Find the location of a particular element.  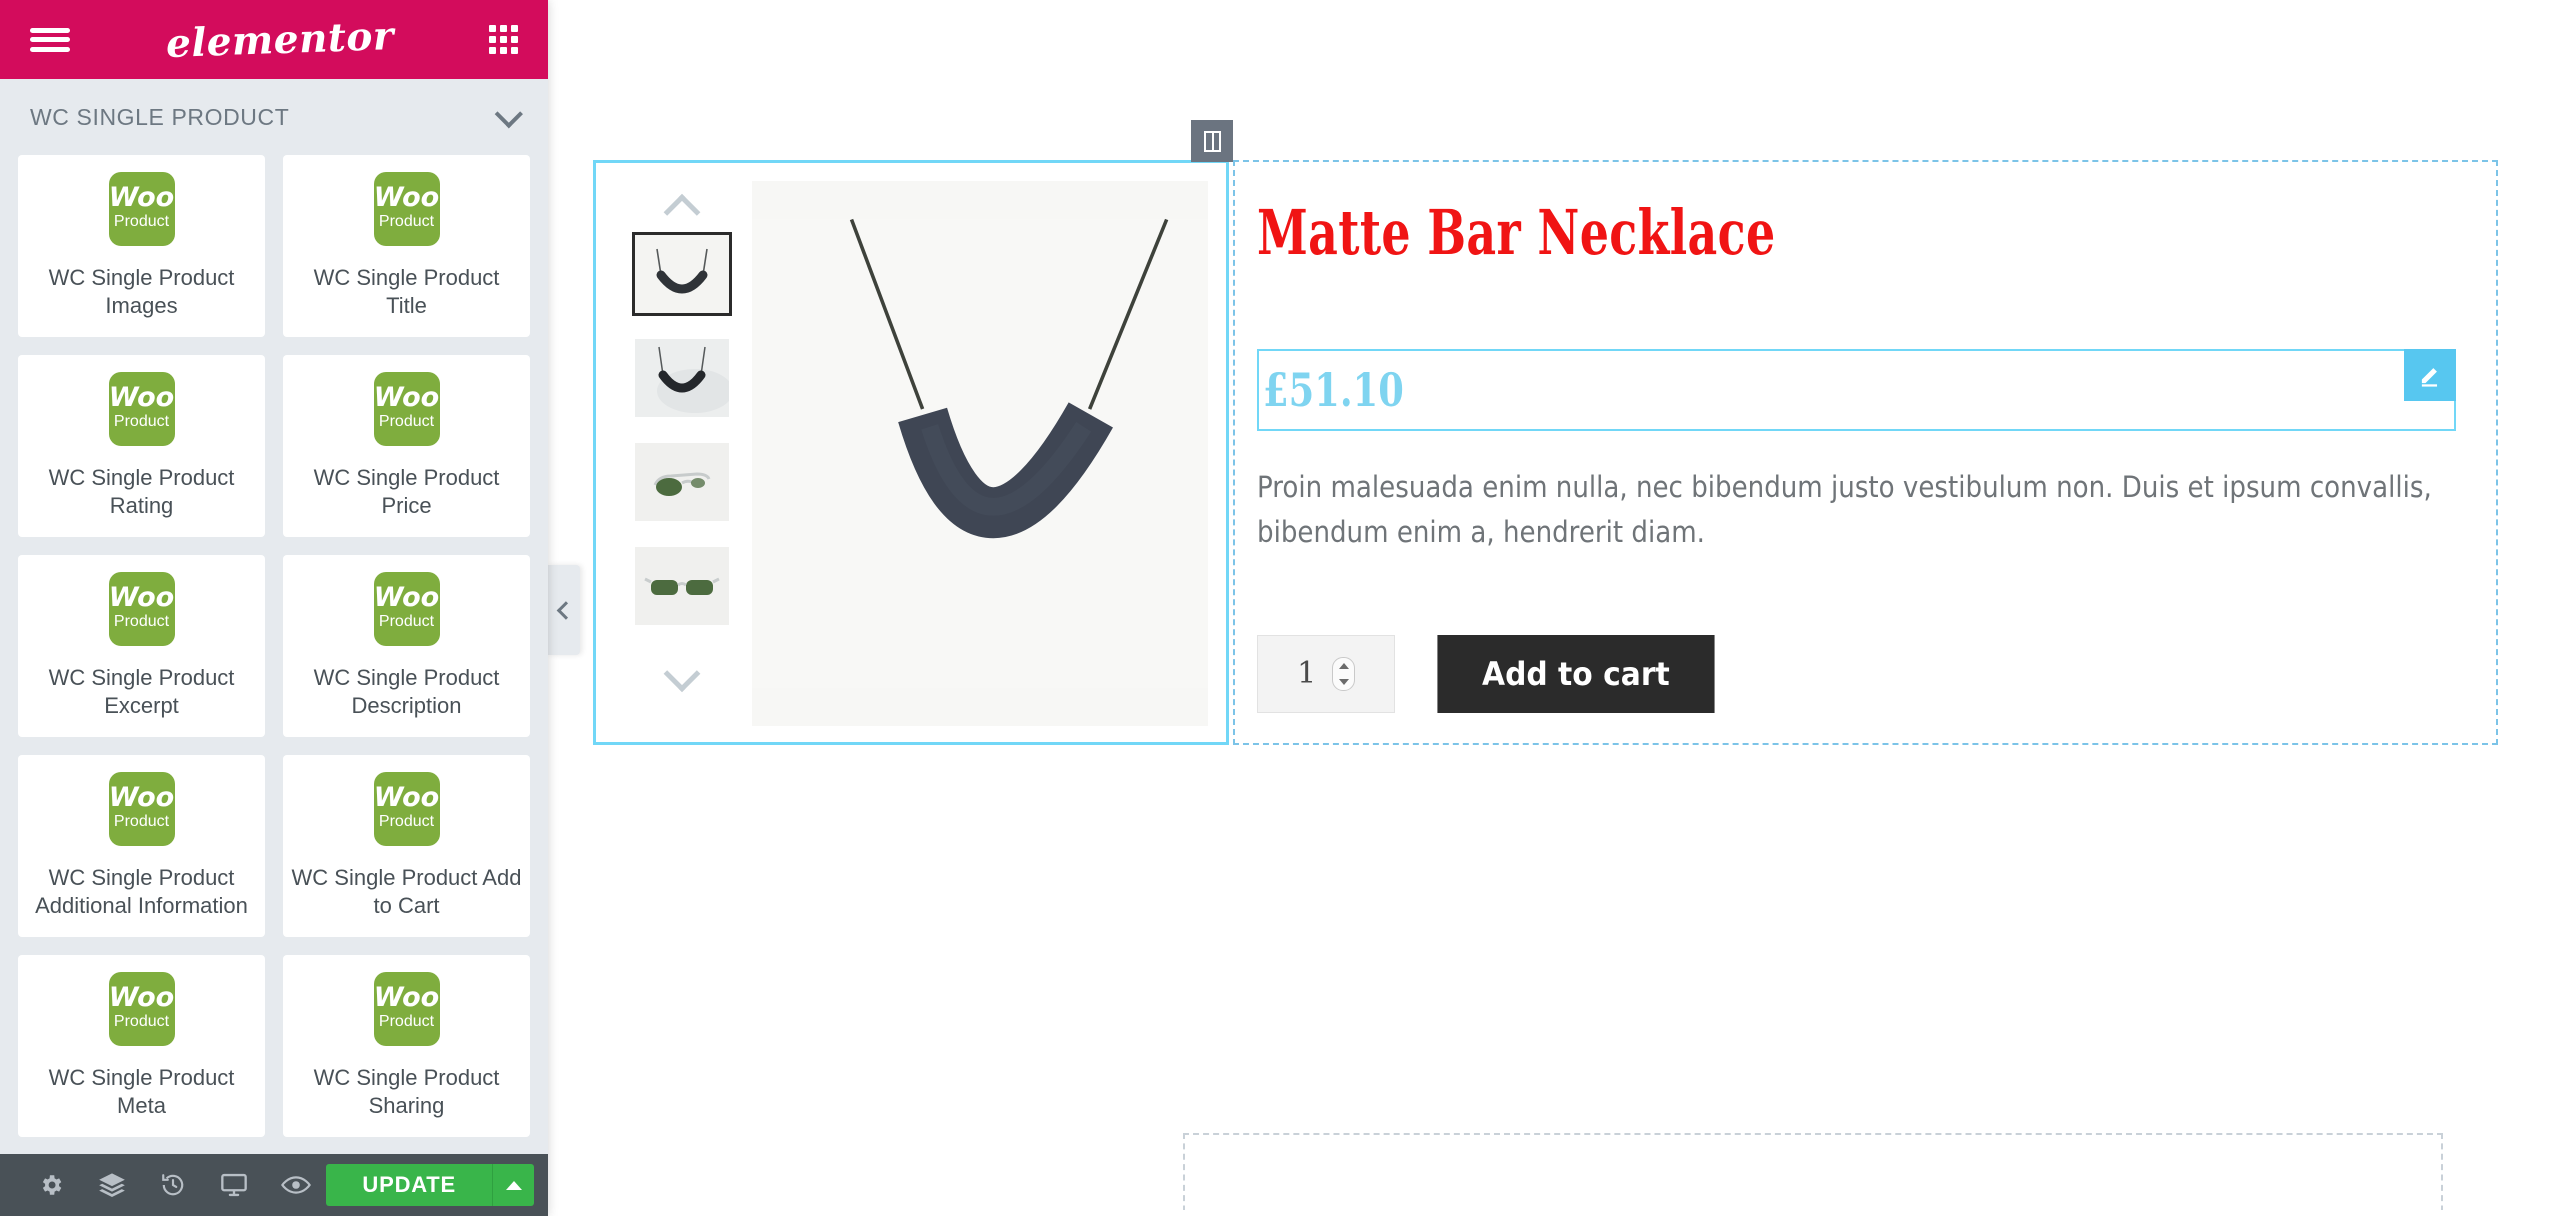

hamburger-icon is located at coordinates (50, 40).